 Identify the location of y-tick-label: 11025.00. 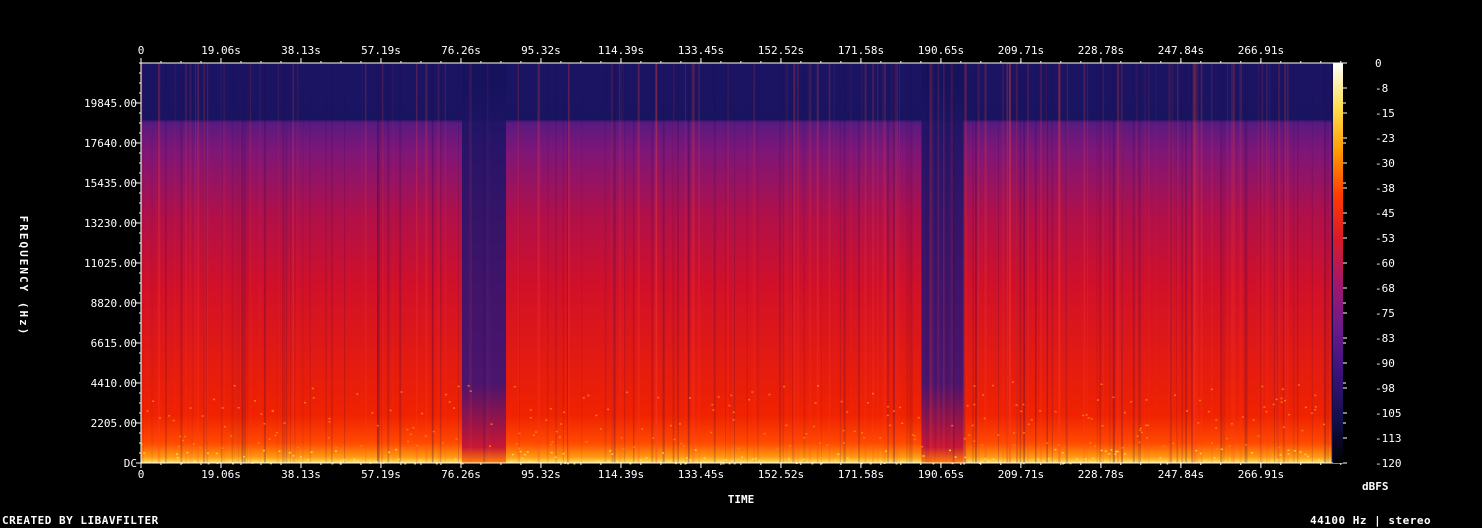
(110, 263).